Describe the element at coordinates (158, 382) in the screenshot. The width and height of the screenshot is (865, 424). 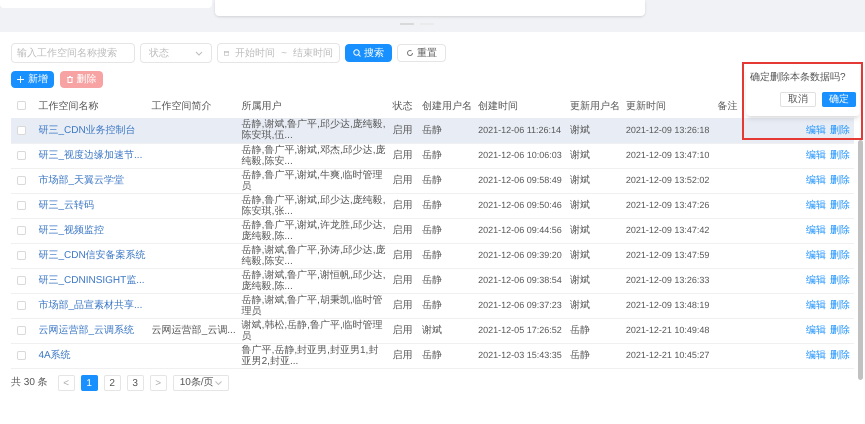
I see `next-page-button: >` at that location.